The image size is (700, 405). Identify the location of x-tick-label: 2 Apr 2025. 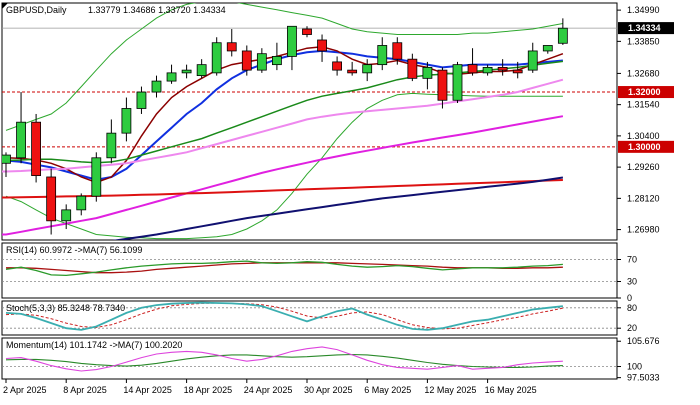
(25, 390).